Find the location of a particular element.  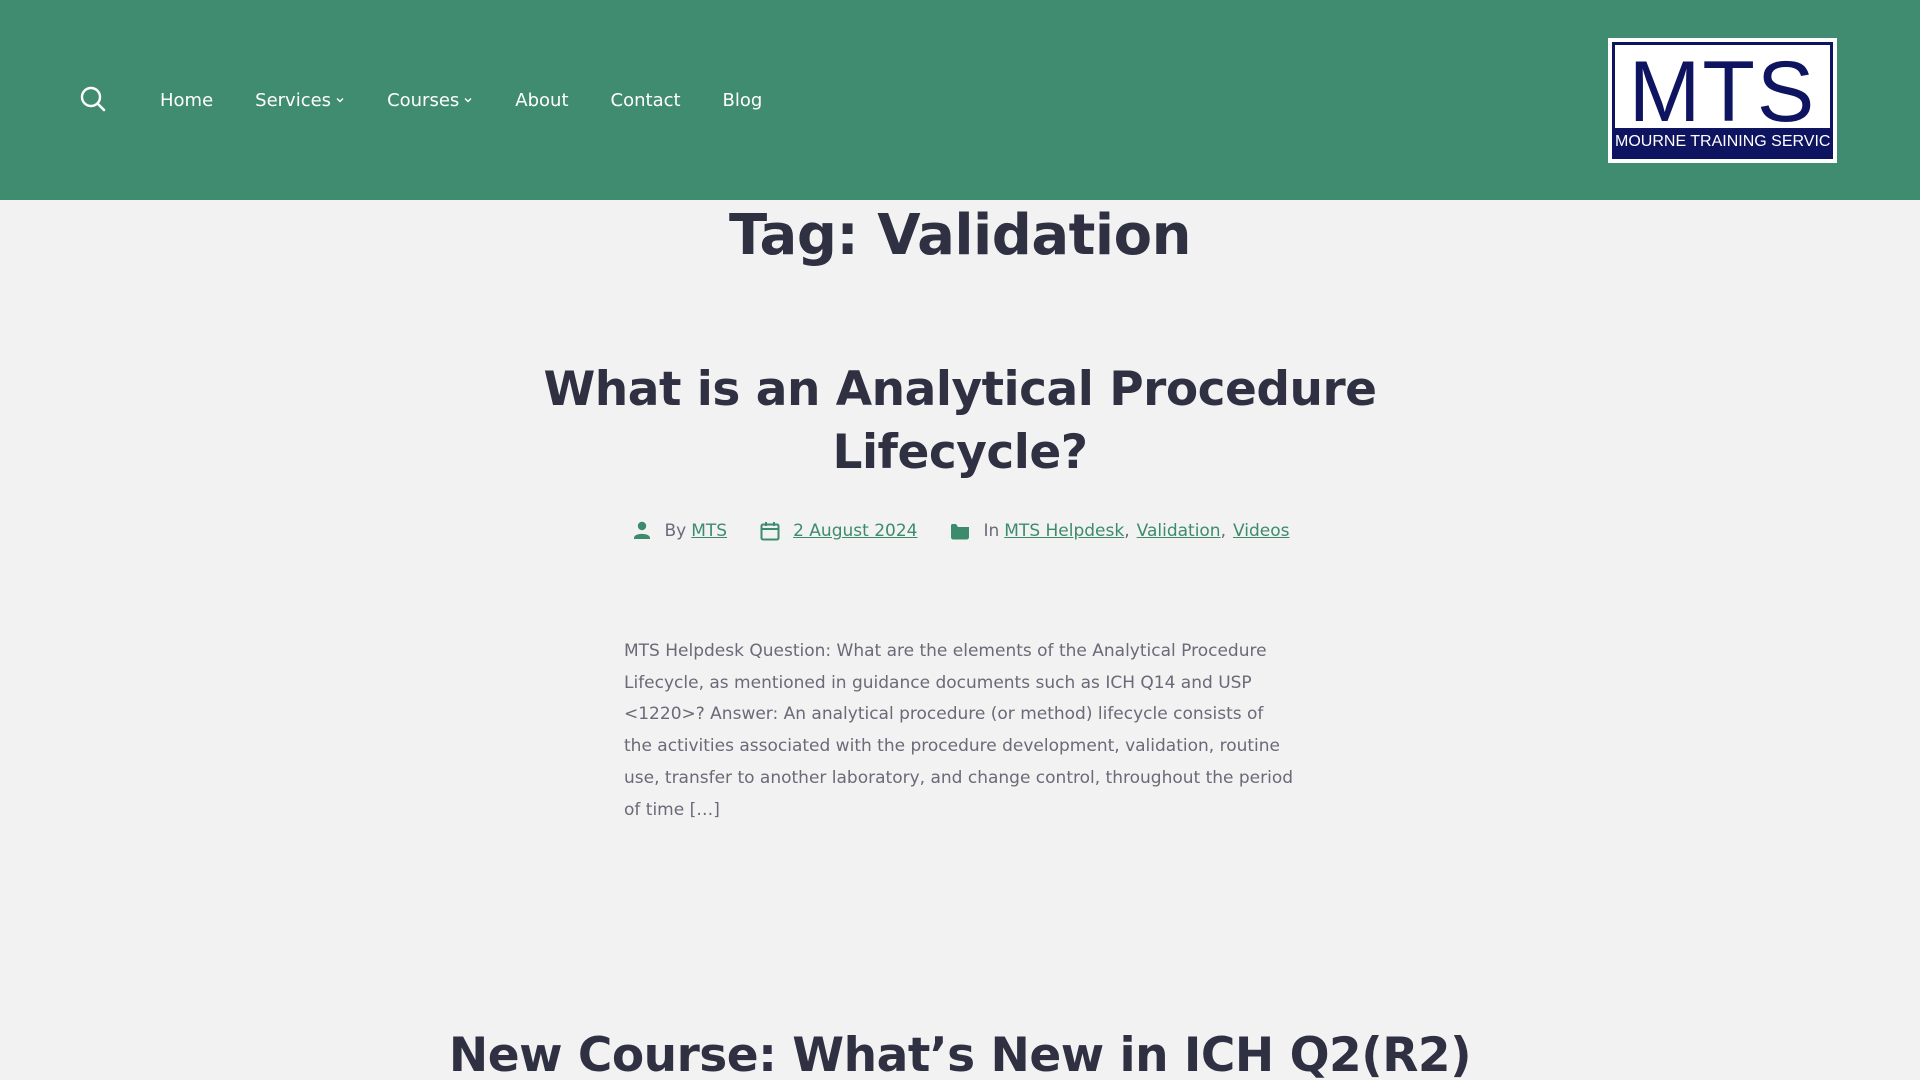

user-icon is located at coordinates (642, 531).